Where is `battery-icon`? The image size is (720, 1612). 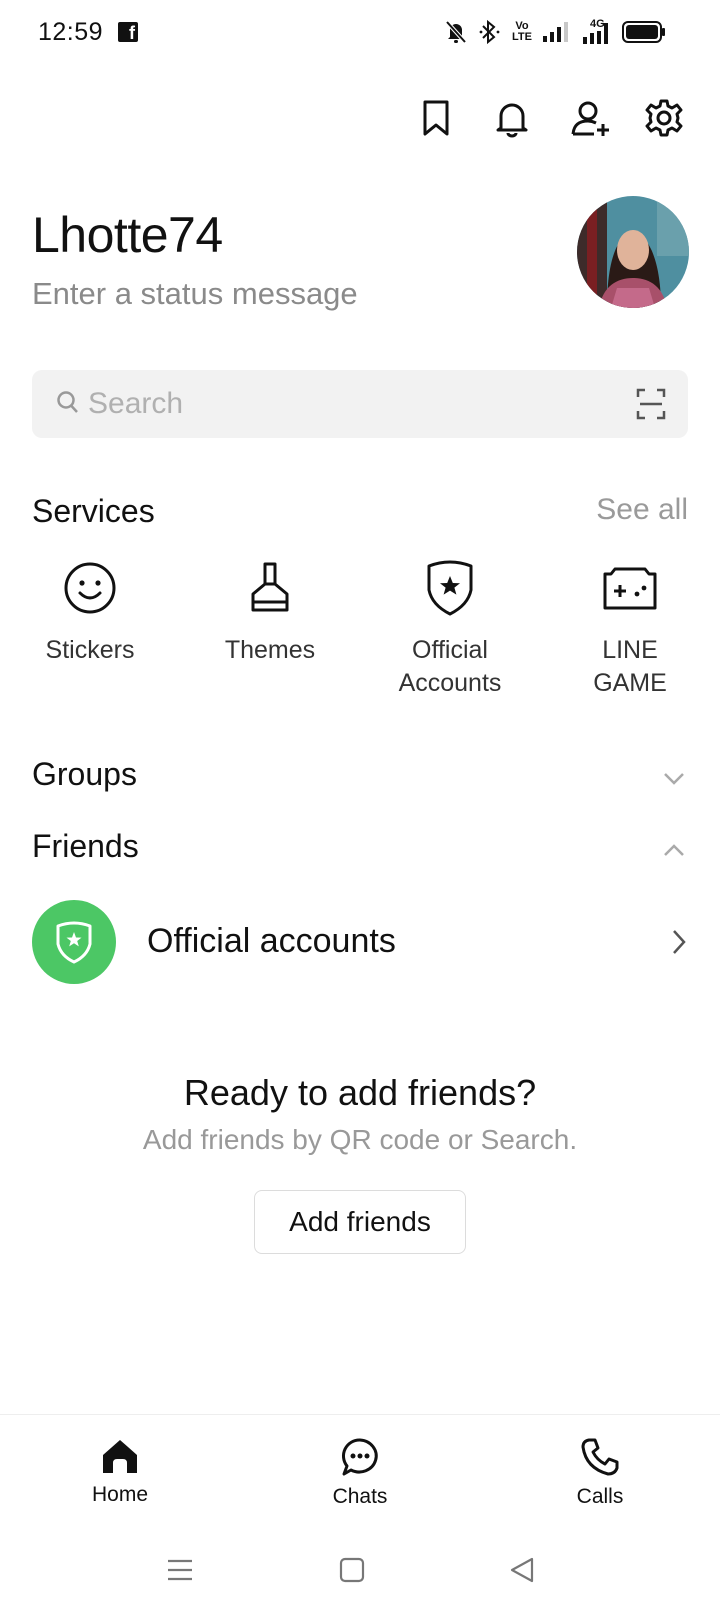
battery-icon is located at coordinates (643, 32).